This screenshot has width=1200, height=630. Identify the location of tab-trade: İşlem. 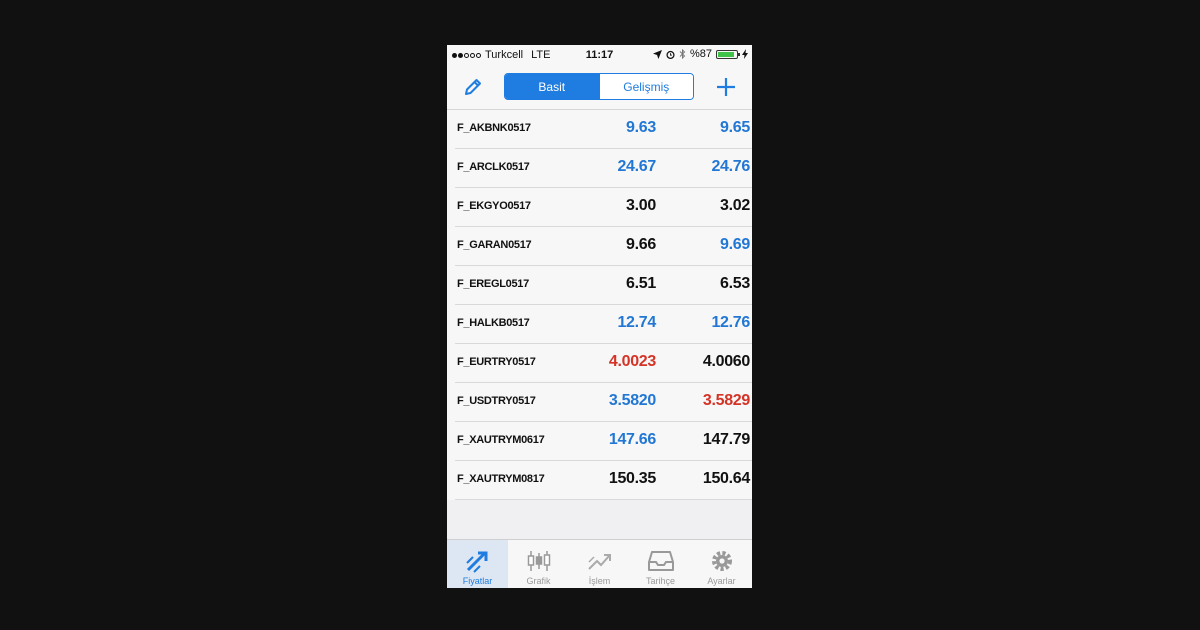
(599, 564).